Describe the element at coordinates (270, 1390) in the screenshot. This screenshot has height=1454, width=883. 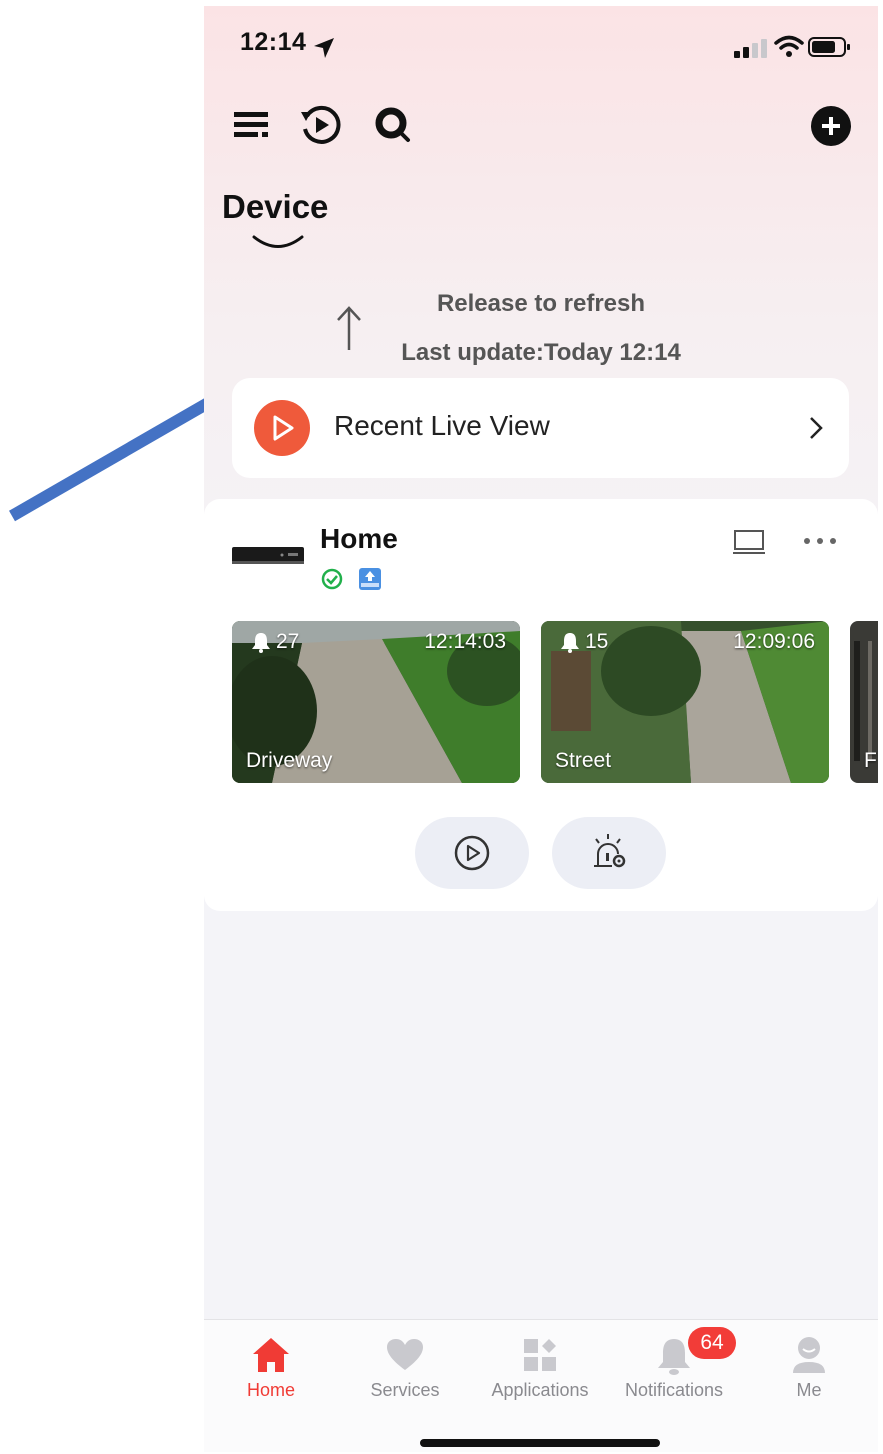
I see `tab-label: Home` at that location.